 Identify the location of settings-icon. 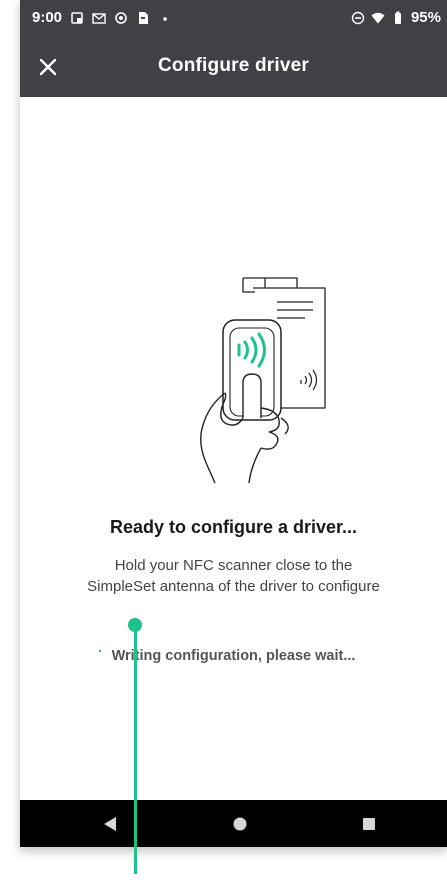
(121, 17).